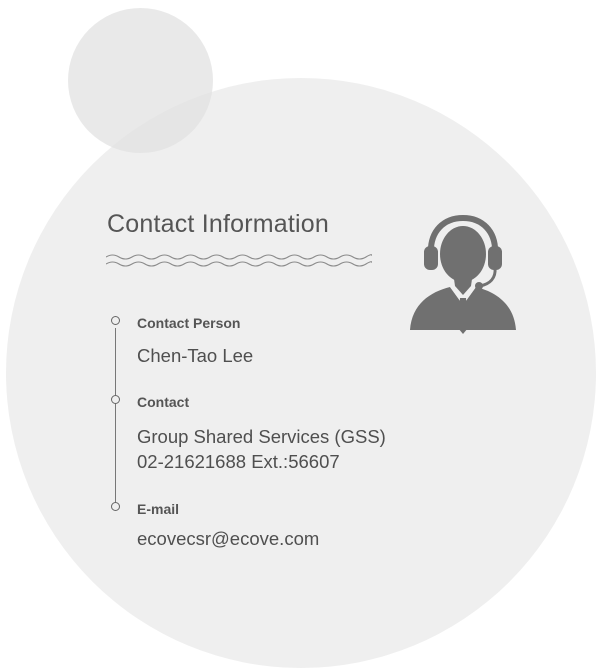  I want to click on decorative-circle, so click(140, 80).